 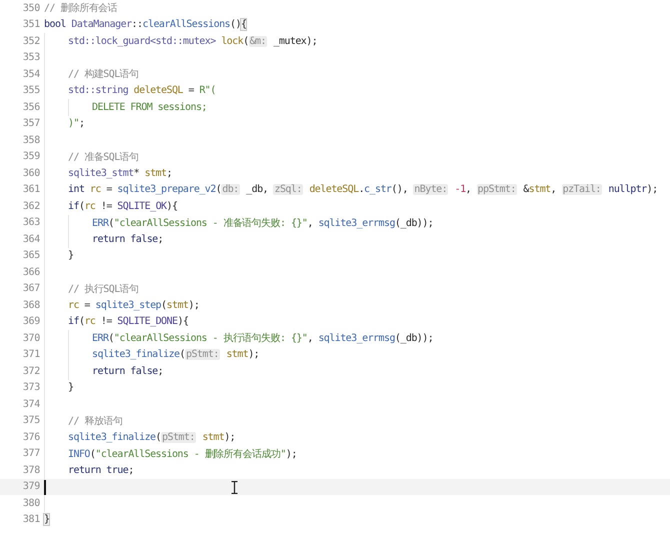 What do you see at coordinates (101, 470) in the screenshot?
I see `code-line: return true;` at bounding box center [101, 470].